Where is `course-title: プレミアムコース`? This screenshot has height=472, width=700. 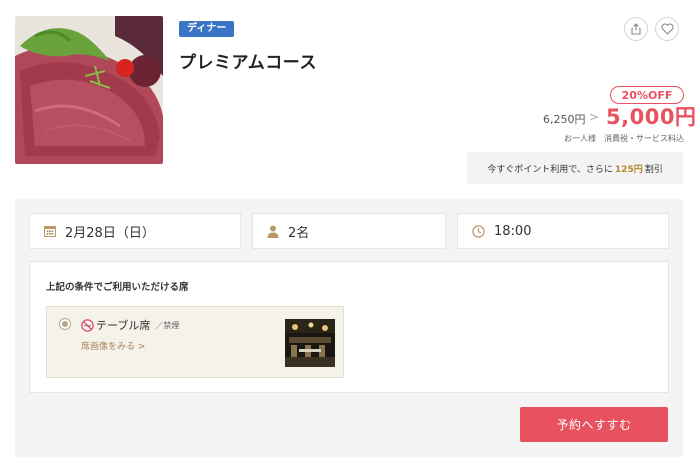
course-title: プレミアムコース is located at coordinates (248, 63).